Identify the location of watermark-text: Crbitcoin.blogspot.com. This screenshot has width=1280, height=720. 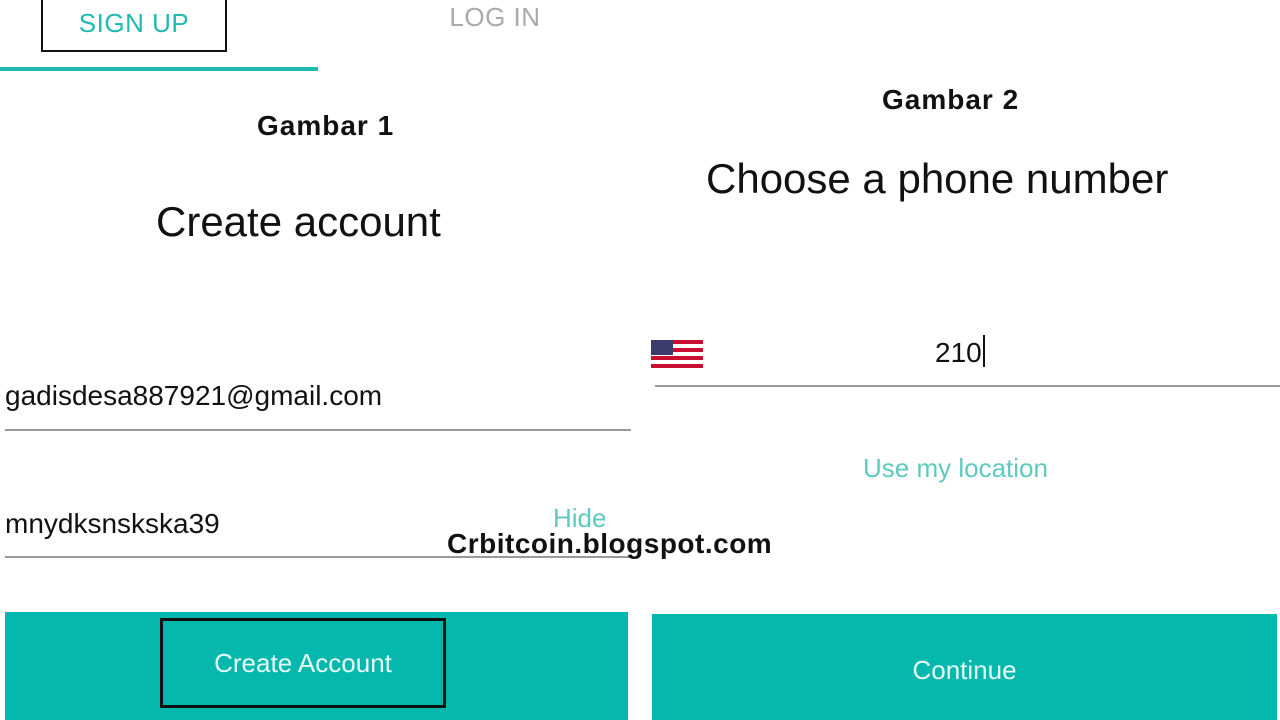
(610, 543).